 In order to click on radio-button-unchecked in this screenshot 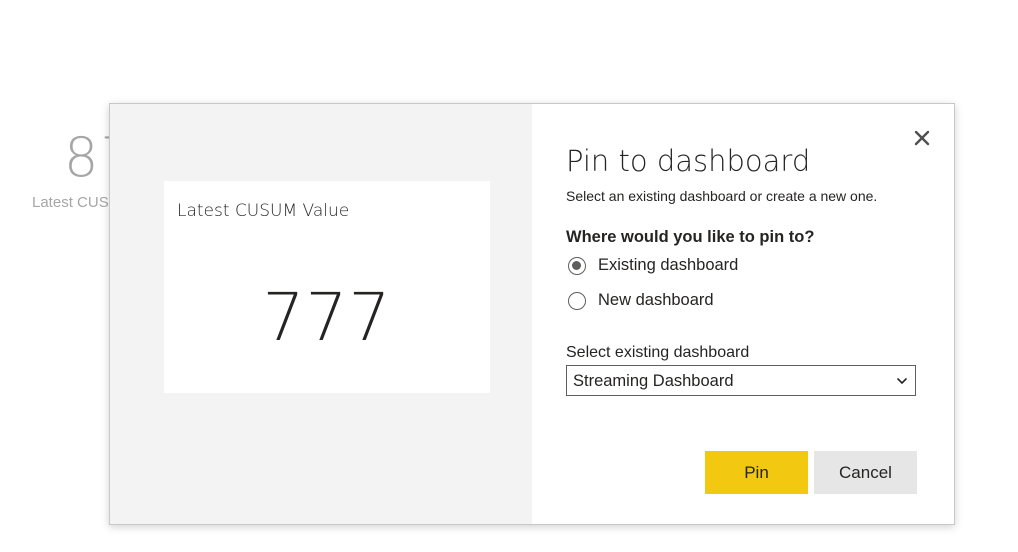, I will do `click(577, 300)`.